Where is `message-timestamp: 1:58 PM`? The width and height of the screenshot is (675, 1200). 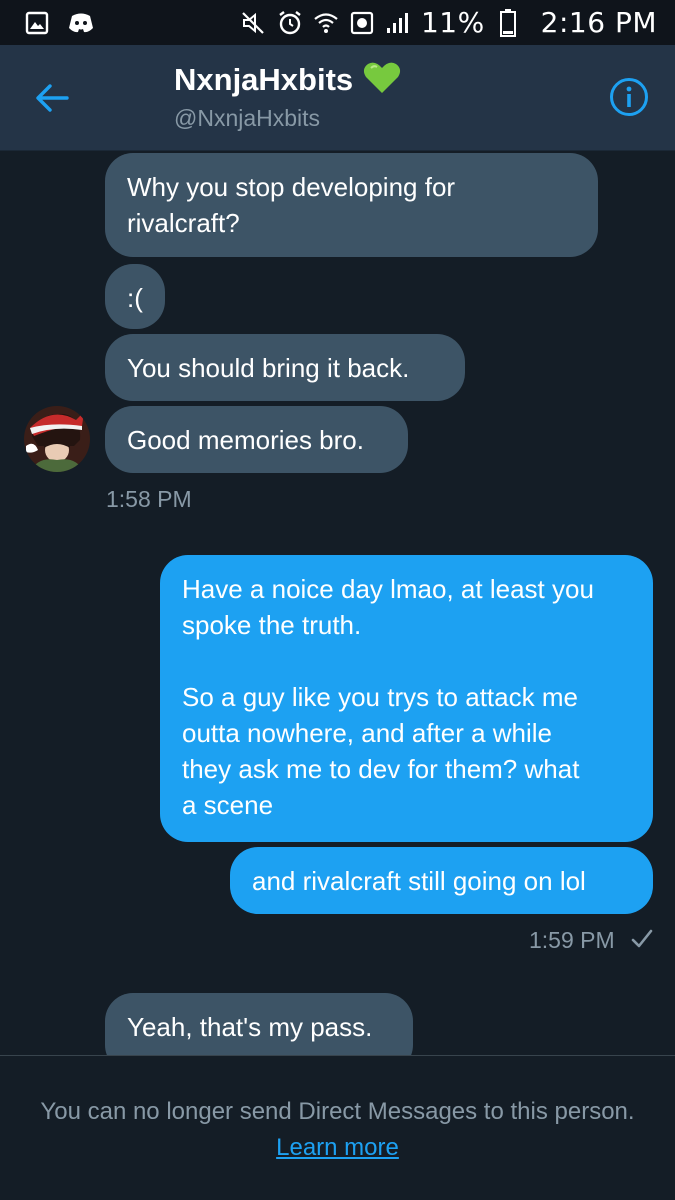 message-timestamp: 1:58 PM is located at coordinates (149, 499).